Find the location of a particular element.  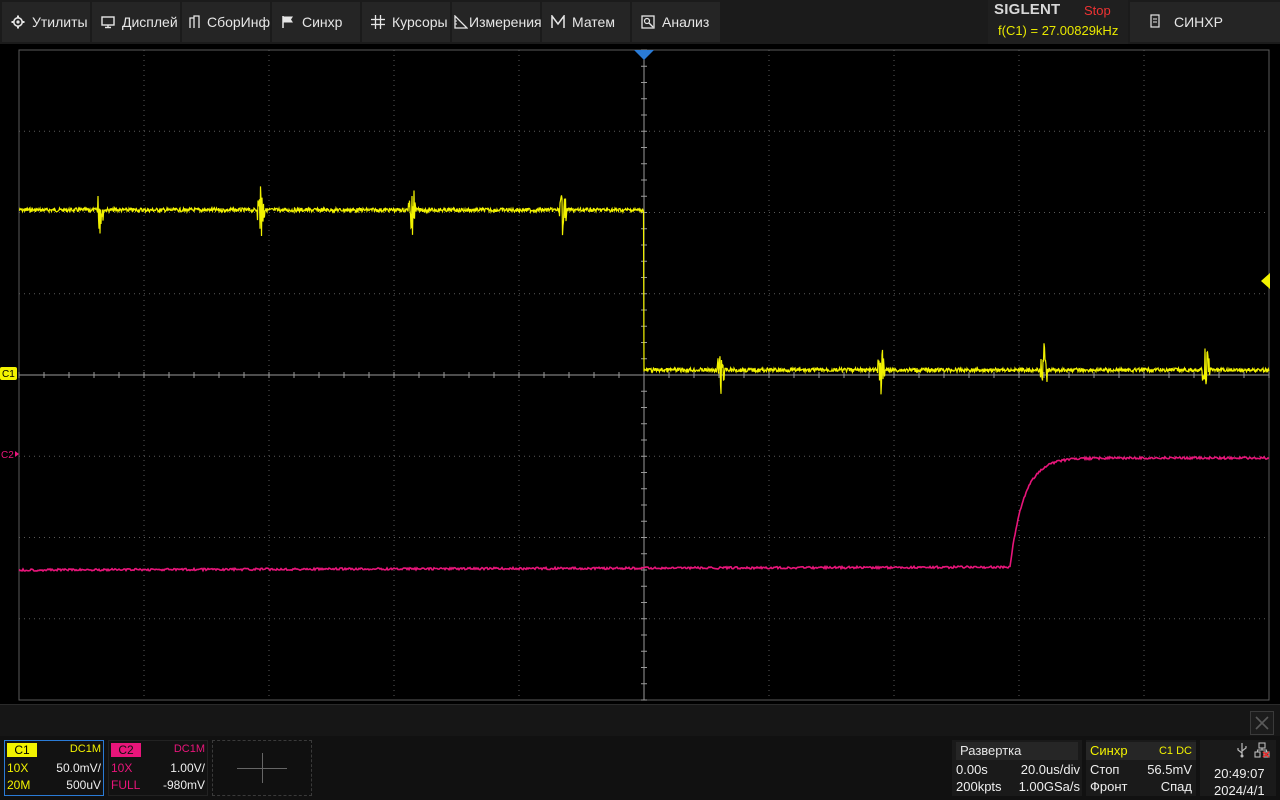

clock-box: 20:49:07 2024/4/1 is located at coordinates (1238, 769).